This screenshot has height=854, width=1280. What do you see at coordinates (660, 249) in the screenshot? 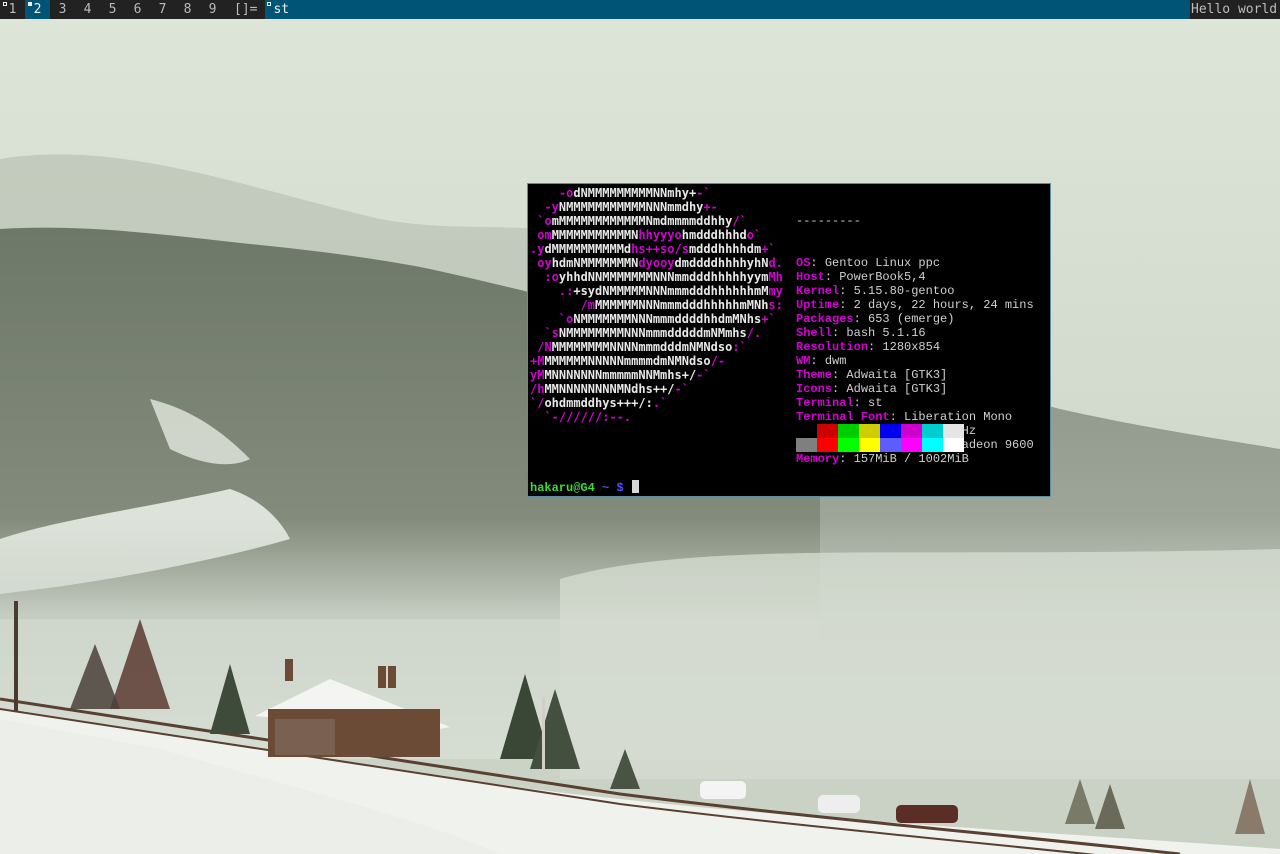
I see `logo-segment: hs++so/s` at bounding box center [660, 249].